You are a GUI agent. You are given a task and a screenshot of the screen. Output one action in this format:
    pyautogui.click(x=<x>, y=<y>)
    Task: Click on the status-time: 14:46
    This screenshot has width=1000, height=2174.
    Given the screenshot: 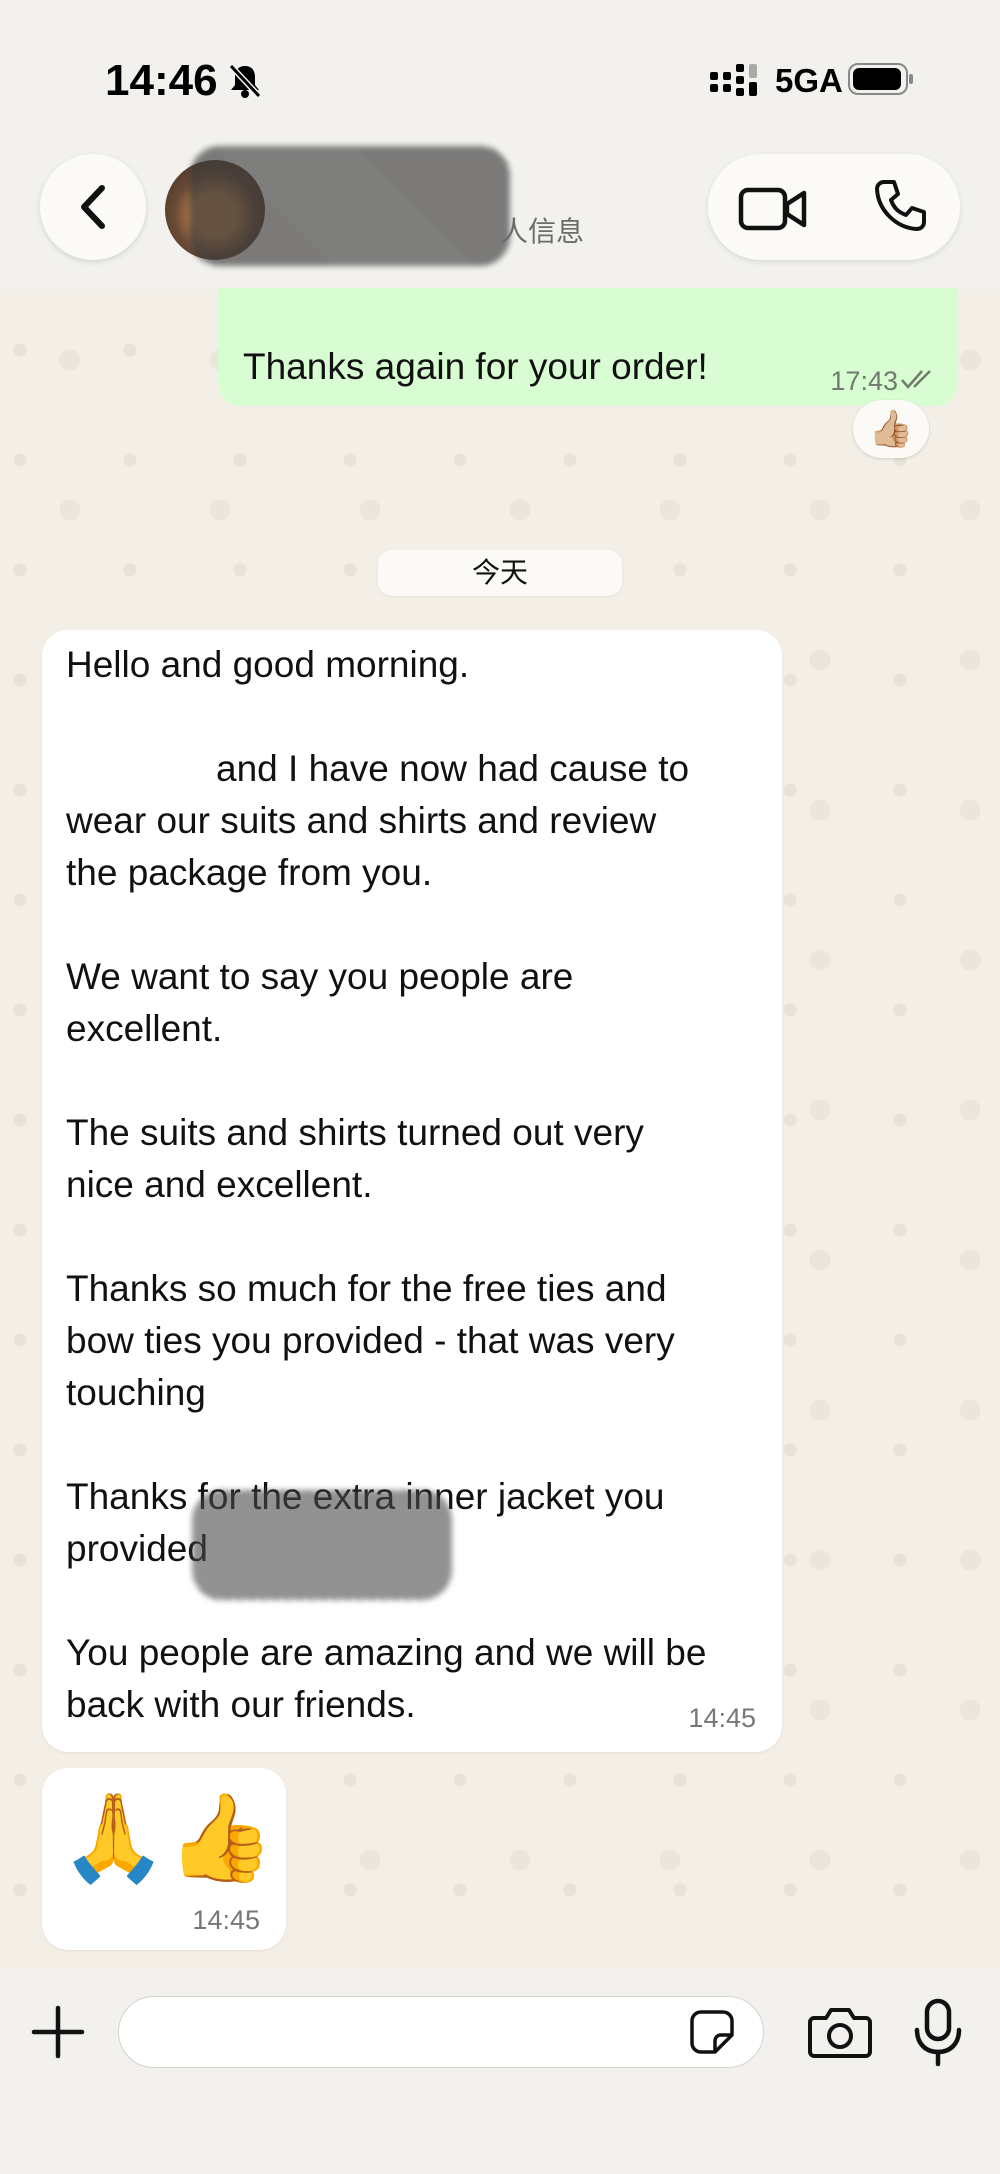 What is the action you would take?
    pyautogui.click(x=161, y=80)
    